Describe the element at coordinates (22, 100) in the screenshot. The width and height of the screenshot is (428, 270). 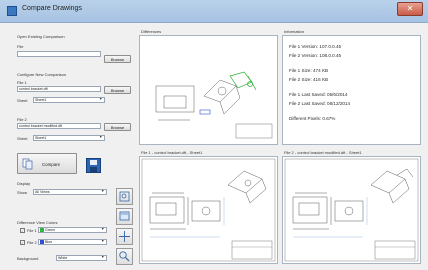
I see `sheet1-label: Sheet` at that location.